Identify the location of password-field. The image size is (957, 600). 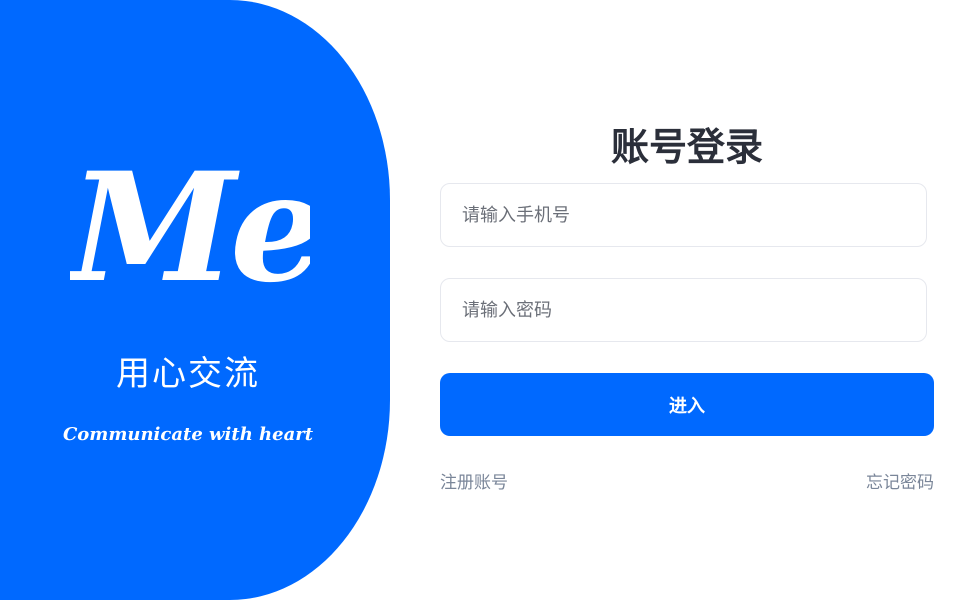
(683, 310).